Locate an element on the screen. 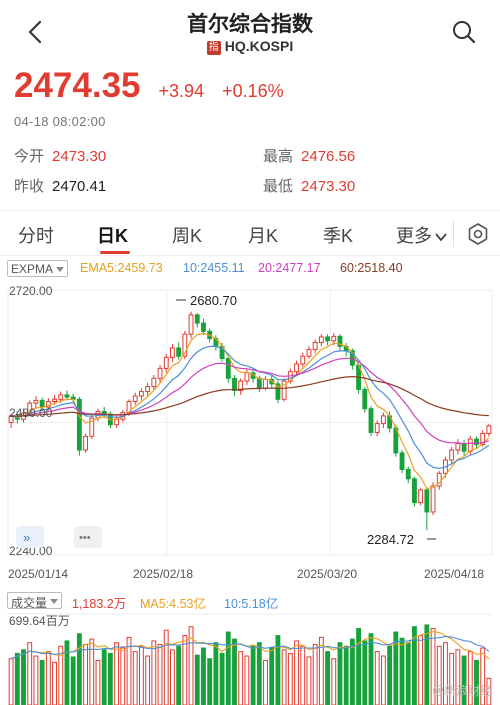 This screenshot has height=705, width=500. price-change: +3.94 is located at coordinates (181, 91).